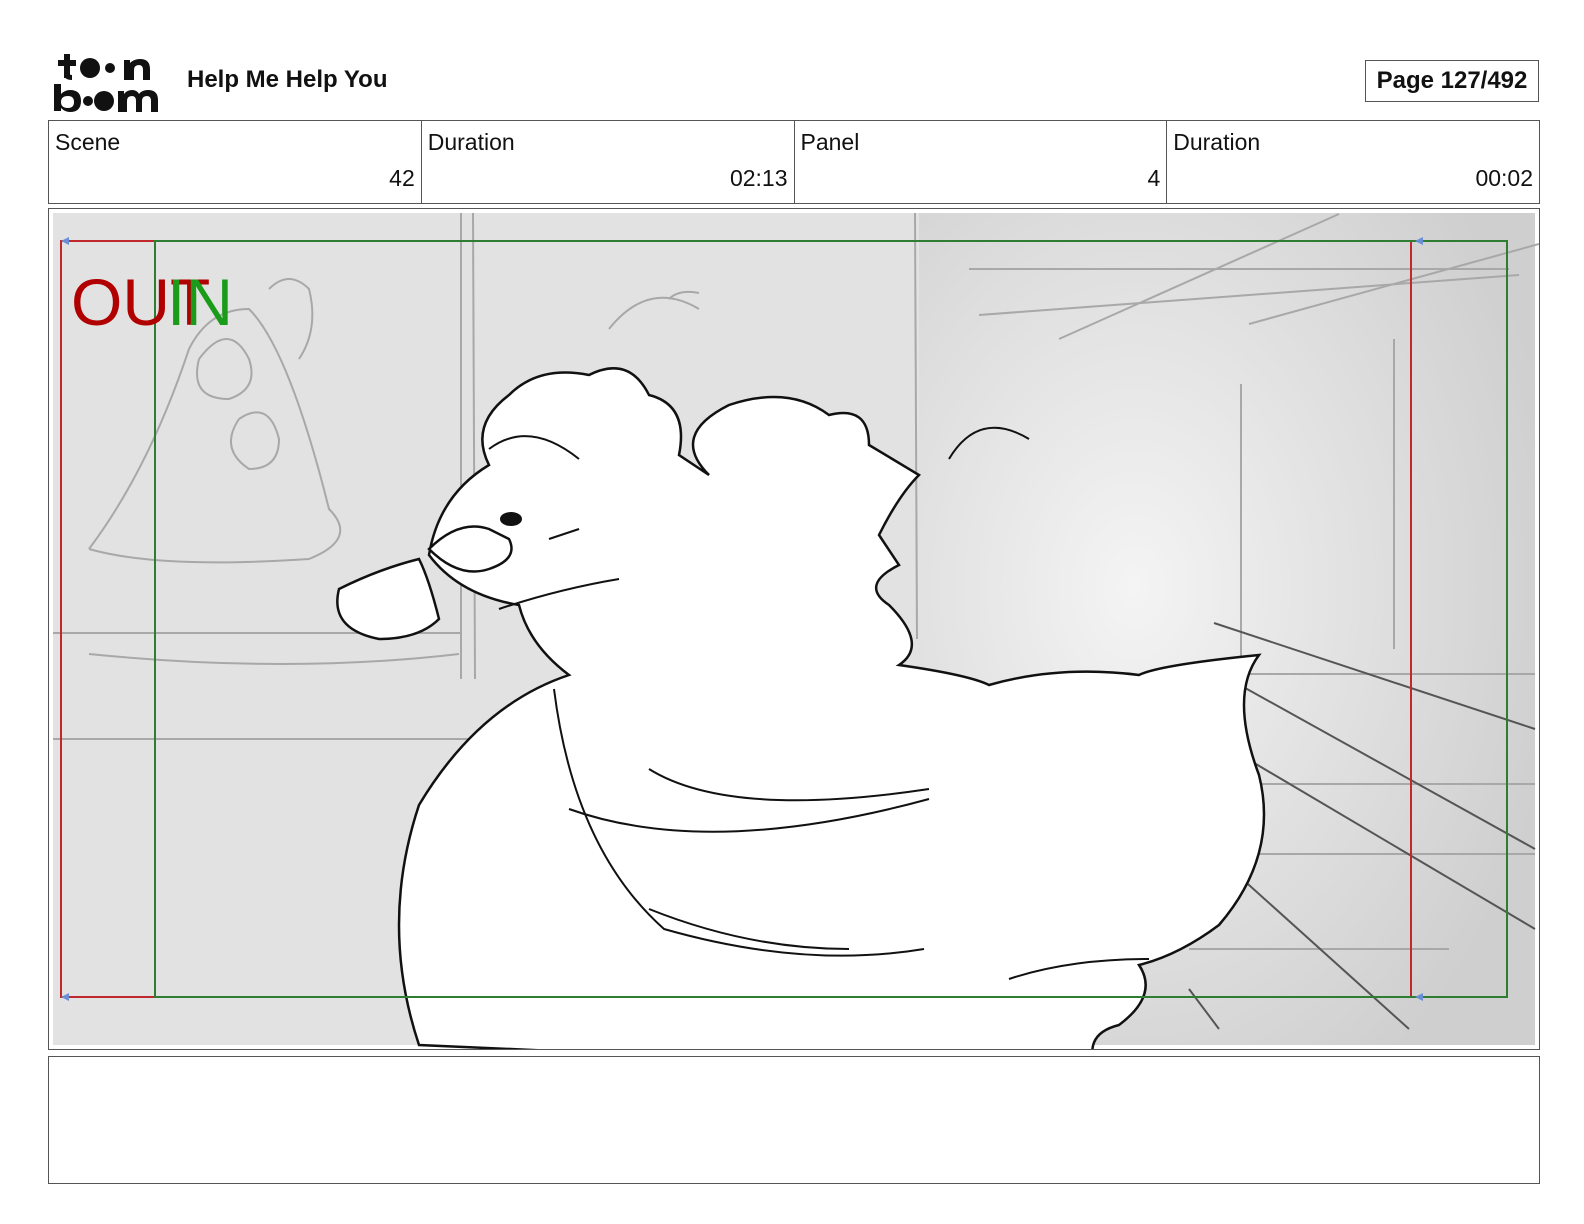  Describe the element at coordinates (830, 142) in the screenshot. I see `panel-label: Panel` at that location.